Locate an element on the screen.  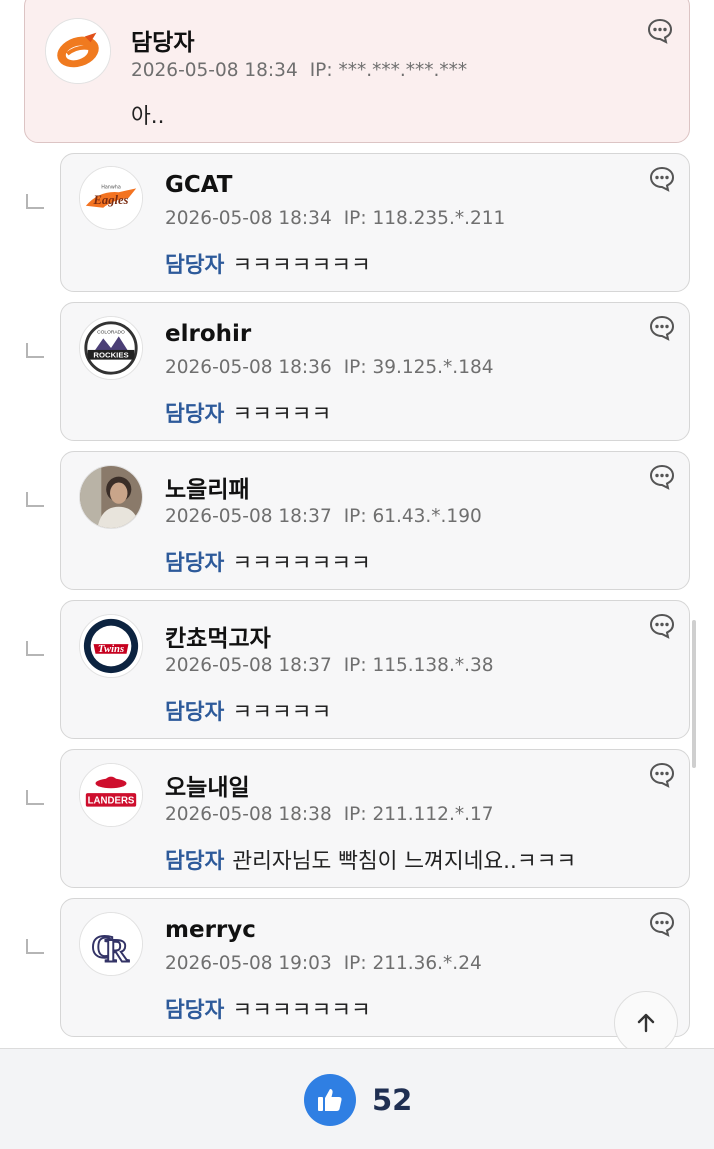
like-button is located at coordinates (330, 1100).